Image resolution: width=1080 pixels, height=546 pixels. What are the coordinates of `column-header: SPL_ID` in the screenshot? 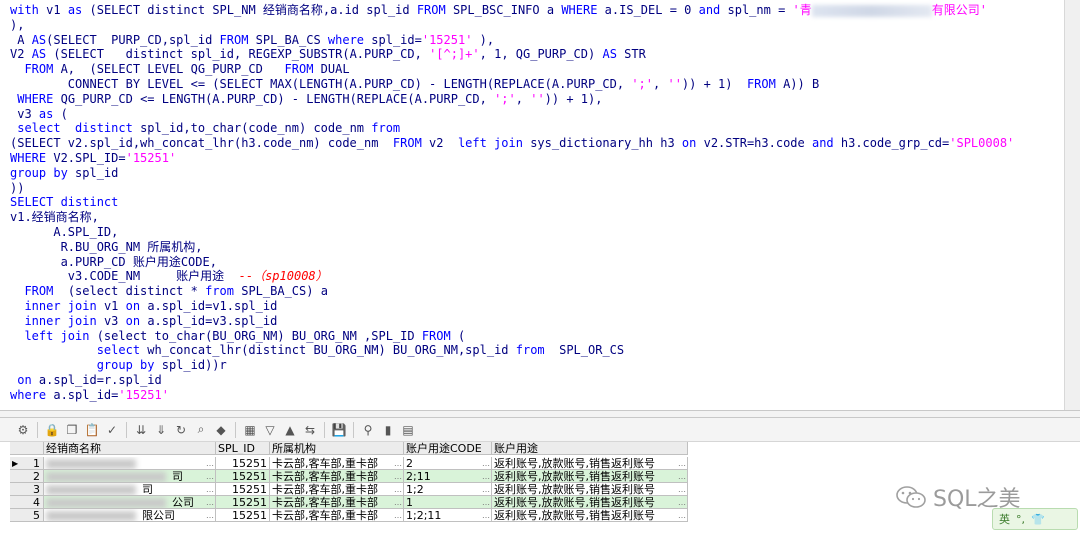 It's located at (243, 448).